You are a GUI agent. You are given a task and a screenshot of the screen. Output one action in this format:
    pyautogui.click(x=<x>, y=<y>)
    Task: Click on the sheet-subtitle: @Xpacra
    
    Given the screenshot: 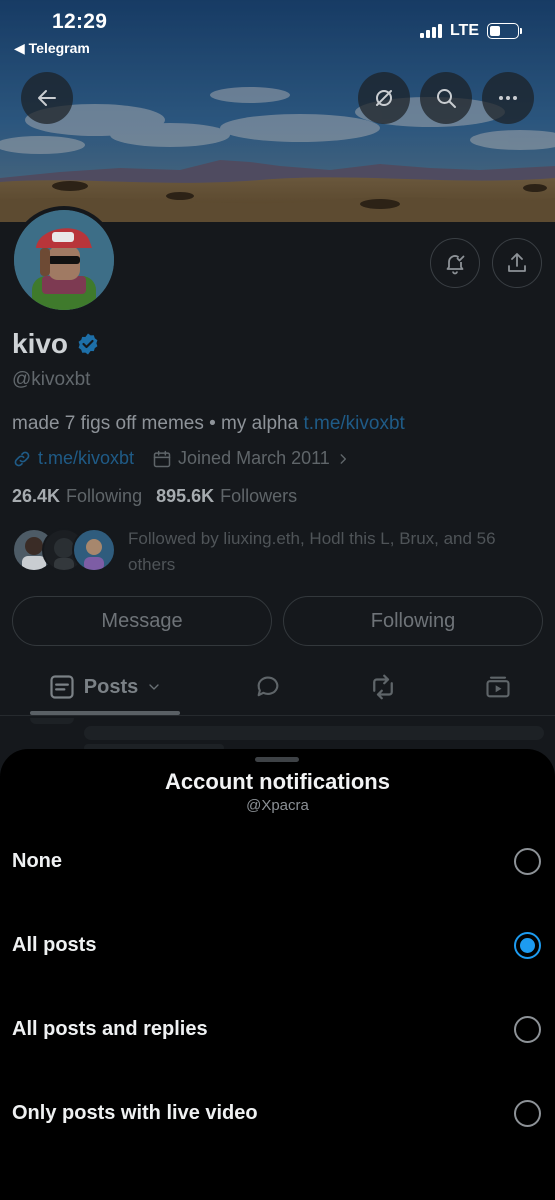 What is the action you would take?
    pyautogui.click(x=277, y=805)
    